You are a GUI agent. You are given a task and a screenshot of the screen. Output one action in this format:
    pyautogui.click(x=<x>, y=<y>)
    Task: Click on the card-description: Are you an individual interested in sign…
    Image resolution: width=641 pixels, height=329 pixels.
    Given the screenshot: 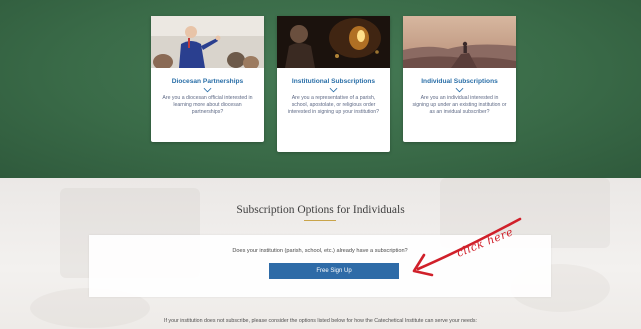 What is the action you would take?
    pyautogui.click(x=459, y=104)
    